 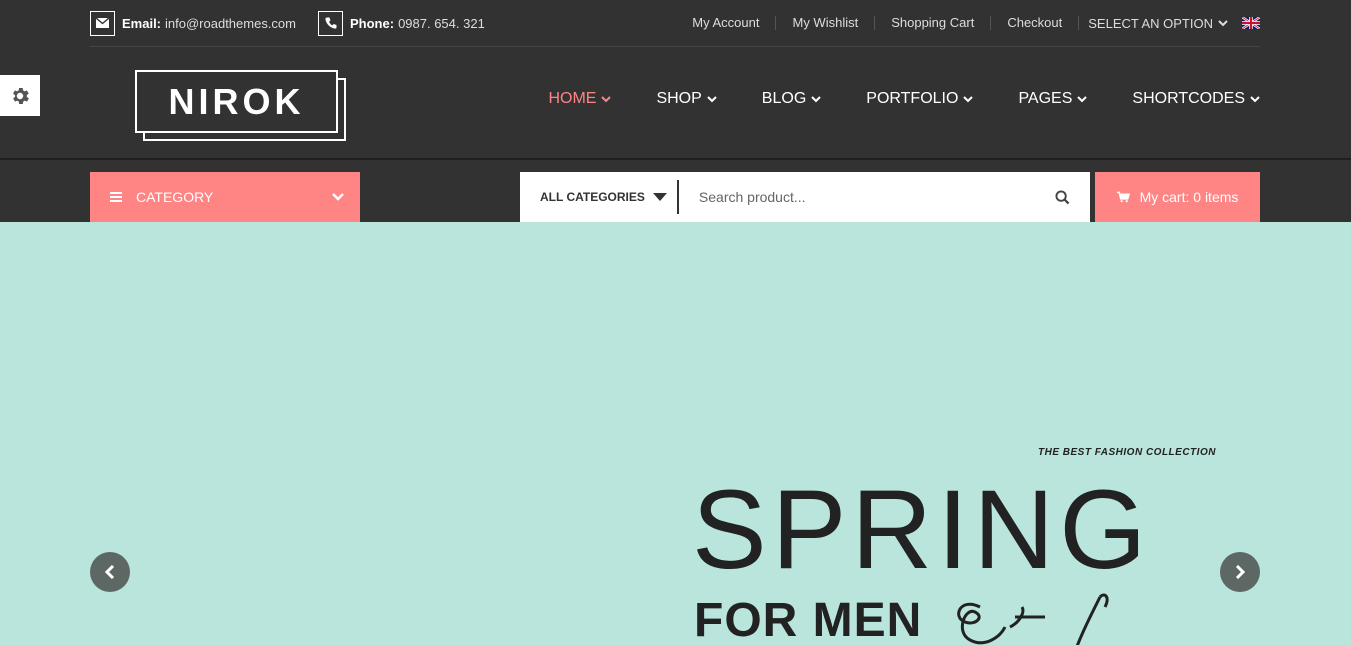 I want to click on nav-shop: SHOP, so click(x=686, y=99).